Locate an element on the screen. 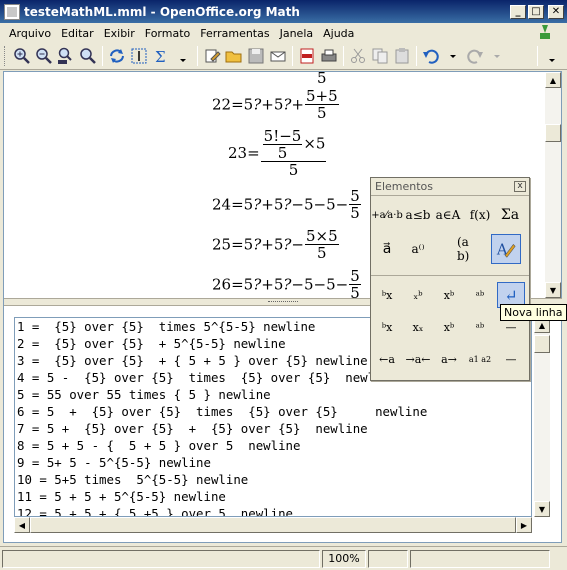 The height and width of the screenshot is (570, 567). update-icon is located at coordinates (545, 33).